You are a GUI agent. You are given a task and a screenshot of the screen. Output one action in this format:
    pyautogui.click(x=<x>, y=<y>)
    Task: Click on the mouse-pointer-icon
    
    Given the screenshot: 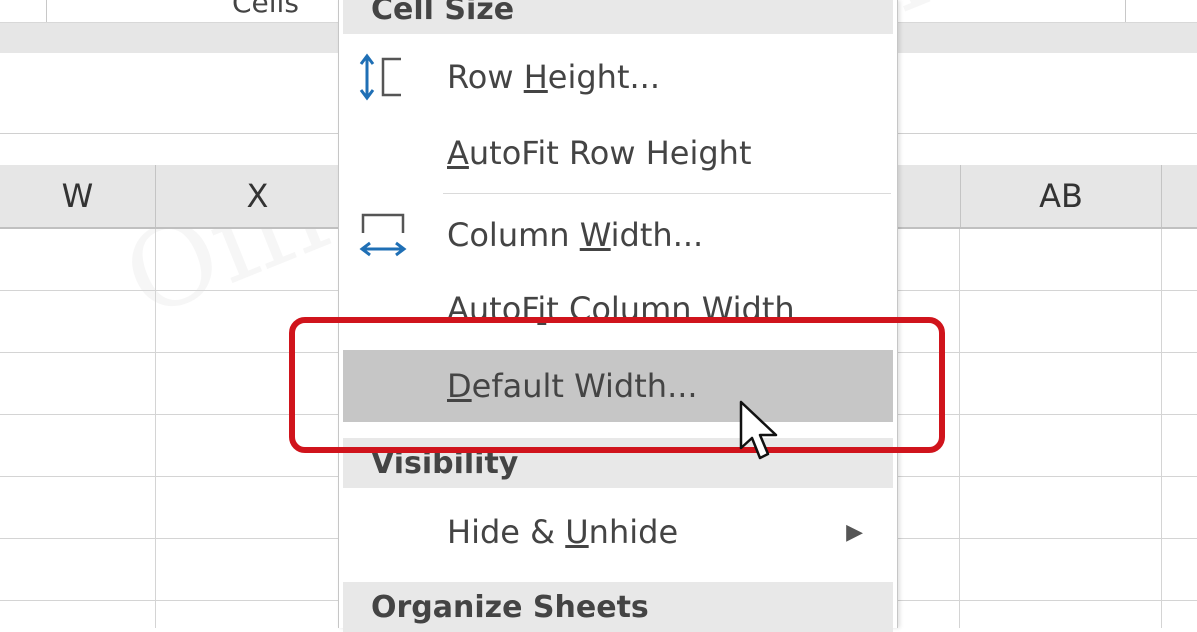 What is the action you would take?
    pyautogui.click(x=758, y=430)
    